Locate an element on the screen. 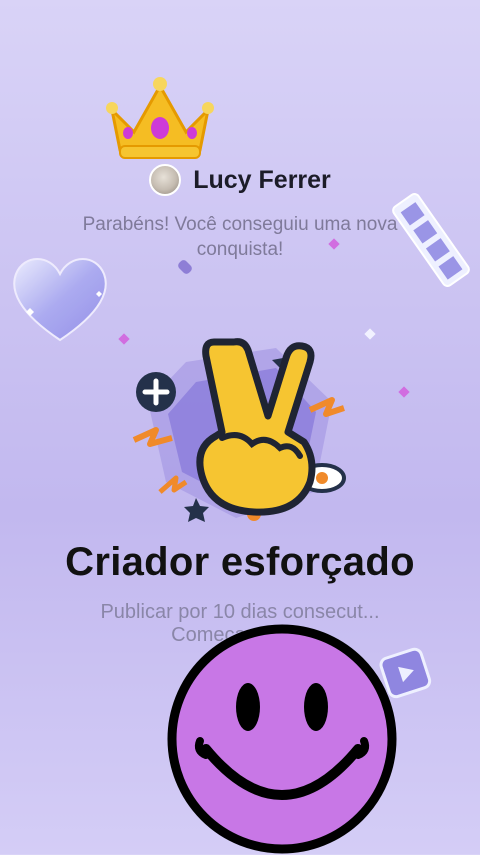 The image size is (480, 855). crown-icon is located at coordinates (160, 118).